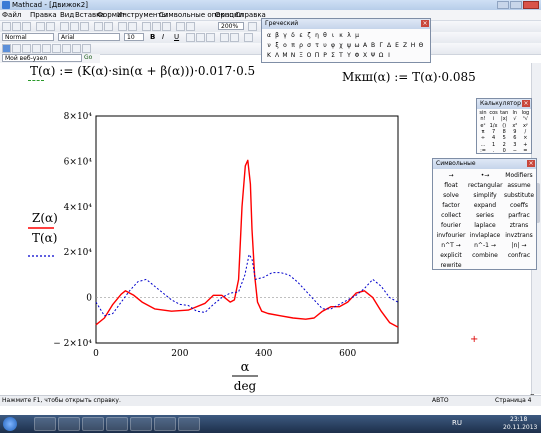 This screenshot has height=433, width=541. Describe the element at coordinates (285, 35) in the screenshot. I see `greek-letter-button: γ` at that location.